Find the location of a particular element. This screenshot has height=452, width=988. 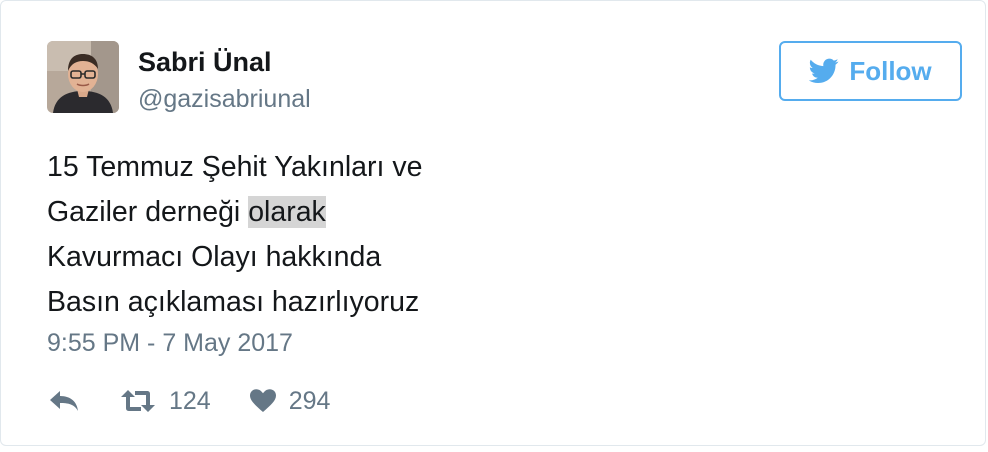

follow-button: Follow is located at coordinates (870, 71).